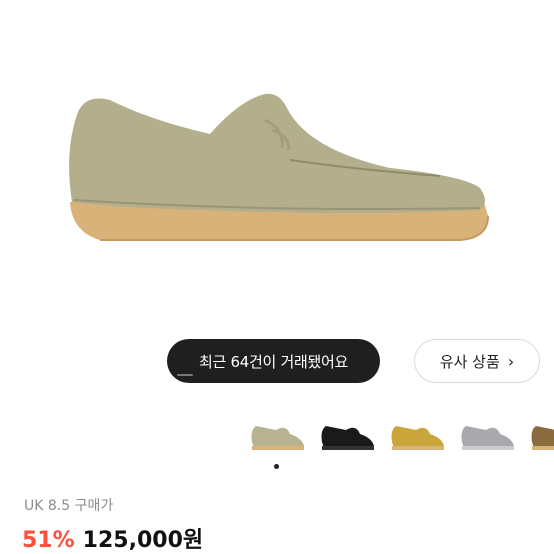 This screenshot has height=554, width=554. I want to click on chevron-right-icon: ›, so click(511, 361).